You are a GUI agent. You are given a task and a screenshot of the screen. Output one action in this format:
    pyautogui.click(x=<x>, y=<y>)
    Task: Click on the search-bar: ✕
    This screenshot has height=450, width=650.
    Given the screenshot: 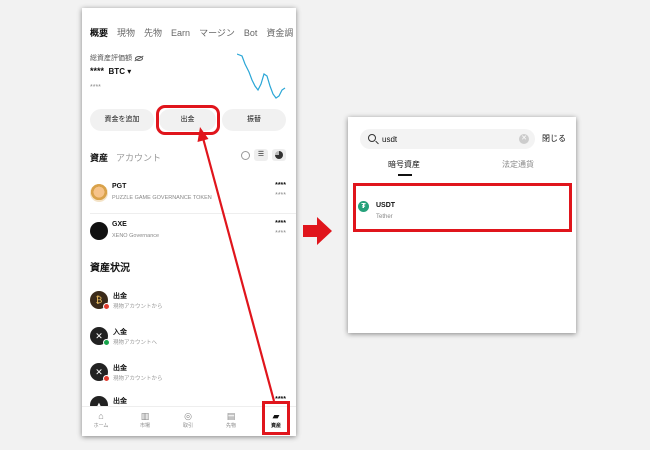 What is the action you would take?
    pyautogui.click(x=447, y=139)
    